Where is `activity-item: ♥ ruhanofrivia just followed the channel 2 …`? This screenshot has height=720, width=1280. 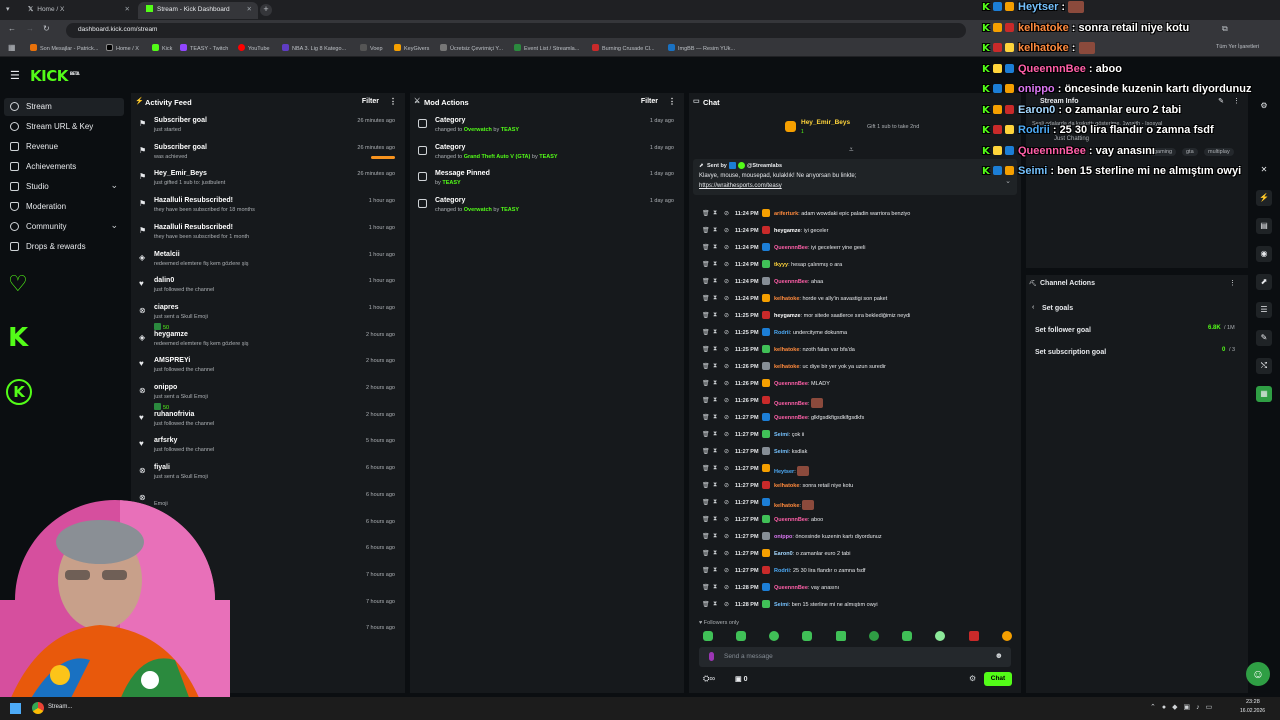
activity-item: ♥ ruhanofrivia just followed the channel 2 … is located at coordinates (267, 424).